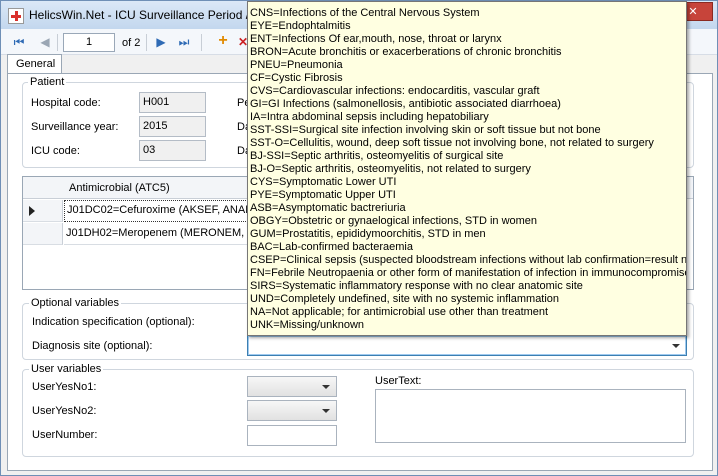 This screenshot has height=476, width=718. Describe the element at coordinates (292, 386) in the screenshot. I see `user-yes-no1-select` at that location.